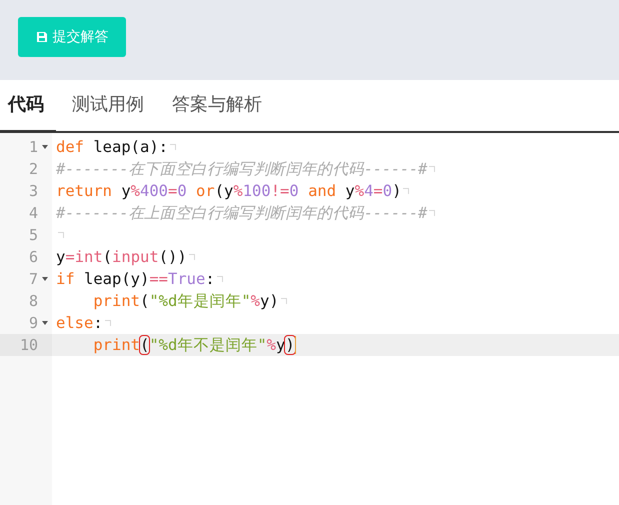 The width and height of the screenshot is (619, 505). What do you see at coordinates (369, 191) in the screenshot?
I see `code-token: 4` at bounding box center [369, 191].